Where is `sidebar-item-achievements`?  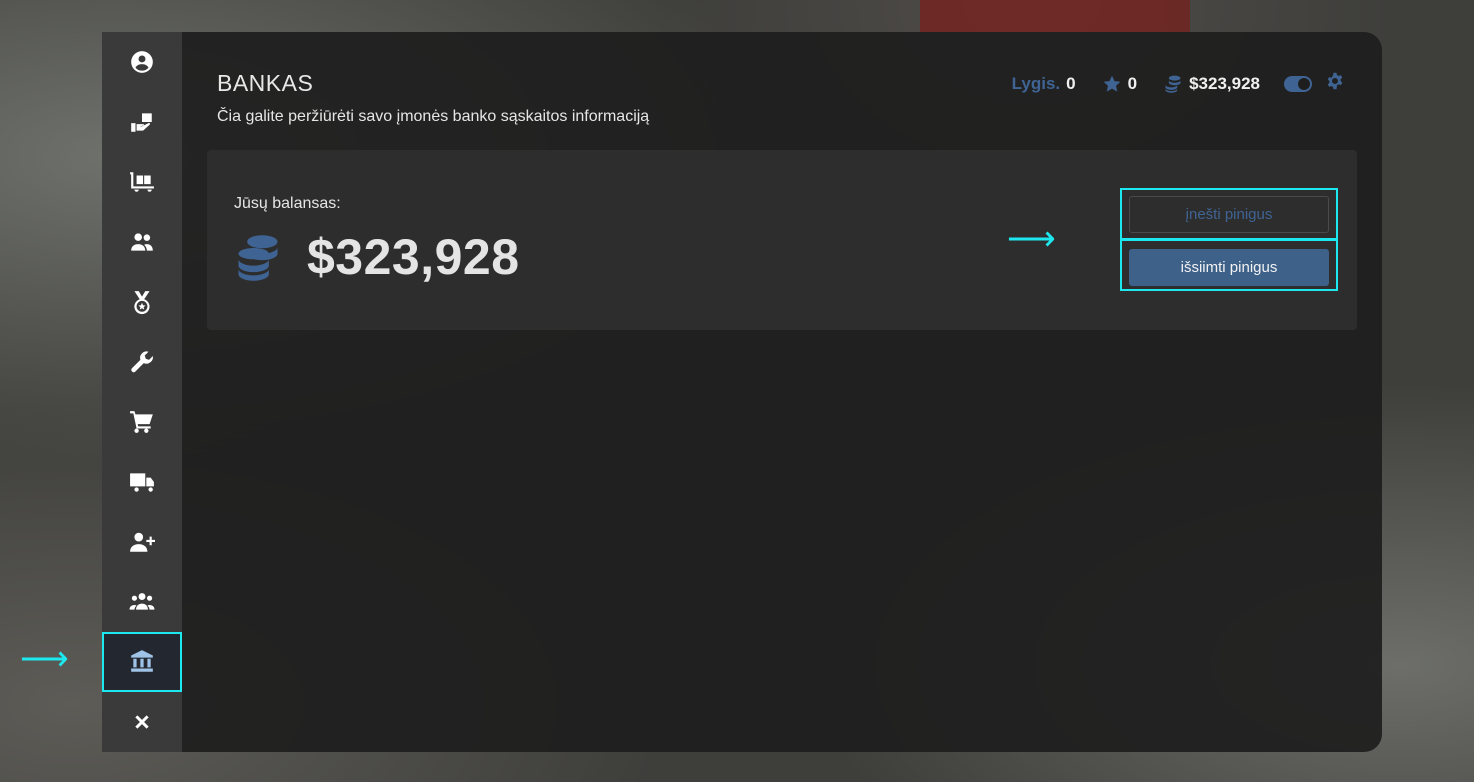
sidebar-item-achievements is located at coordinates (142, 302).